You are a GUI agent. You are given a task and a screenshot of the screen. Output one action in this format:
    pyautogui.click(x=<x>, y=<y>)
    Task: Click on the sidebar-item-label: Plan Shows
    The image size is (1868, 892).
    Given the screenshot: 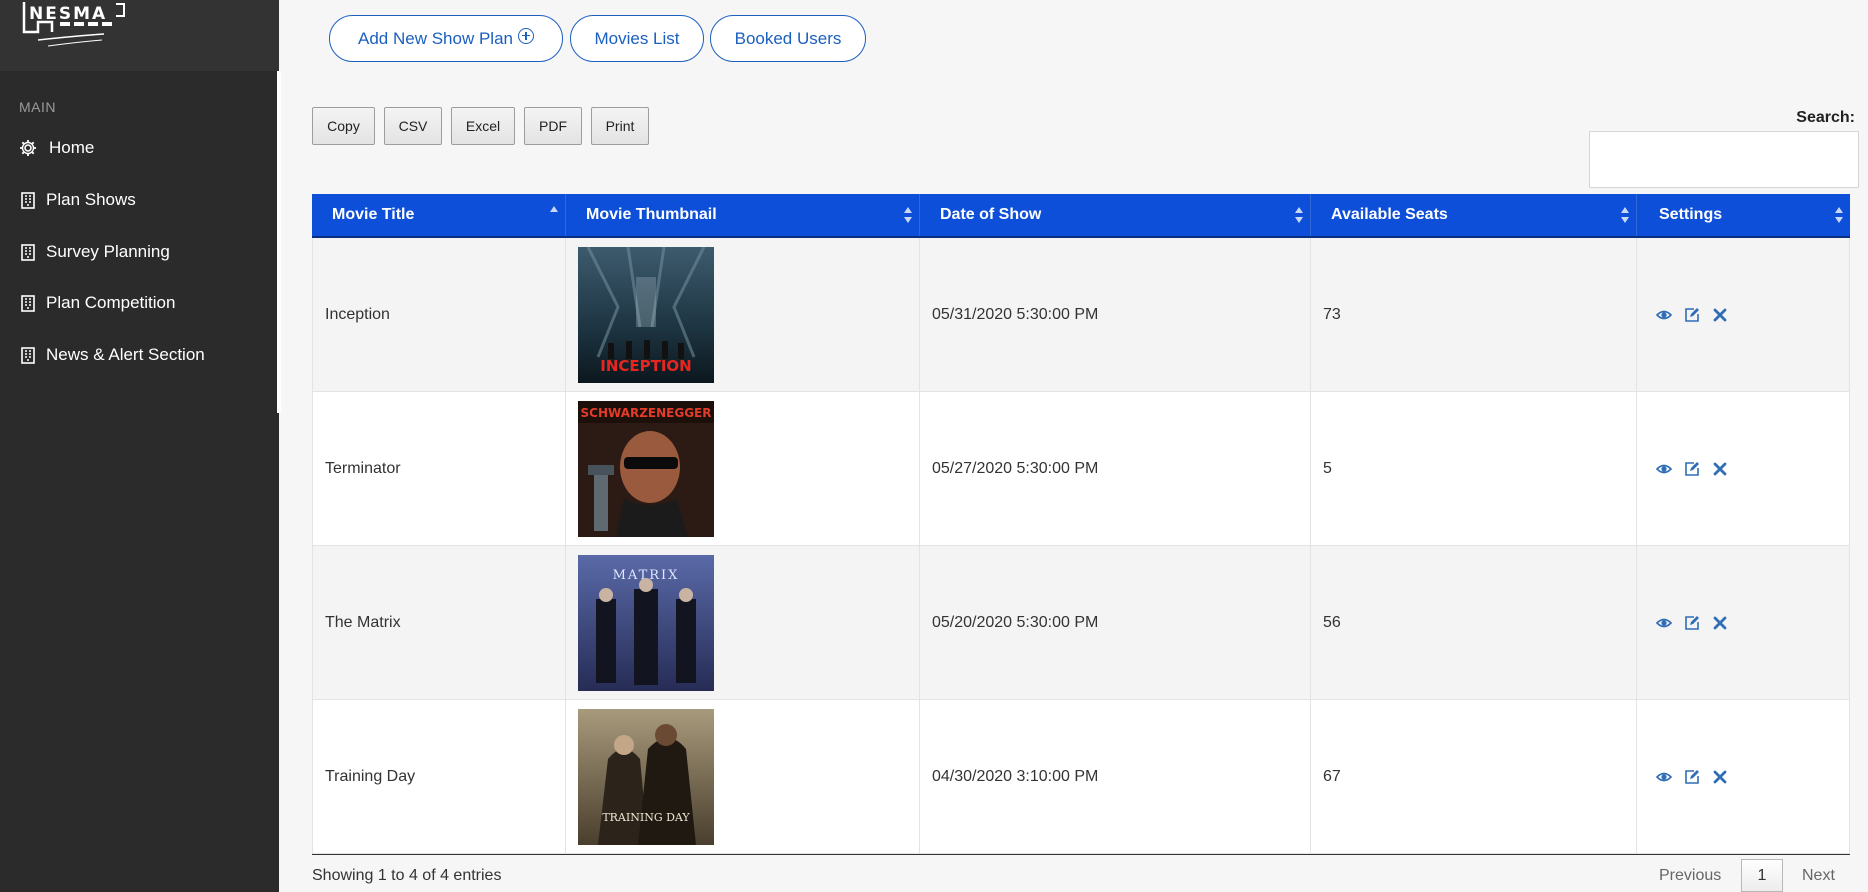 What is the action you would take?
    pyautogui.click(x=91, y=199)
    